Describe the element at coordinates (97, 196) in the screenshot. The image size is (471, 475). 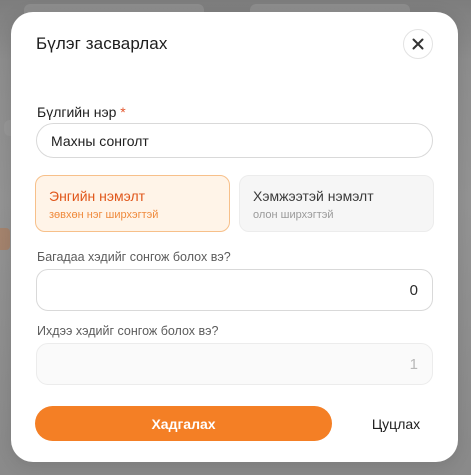
I see `option-title: Энгийн нэмэлт` at that location.